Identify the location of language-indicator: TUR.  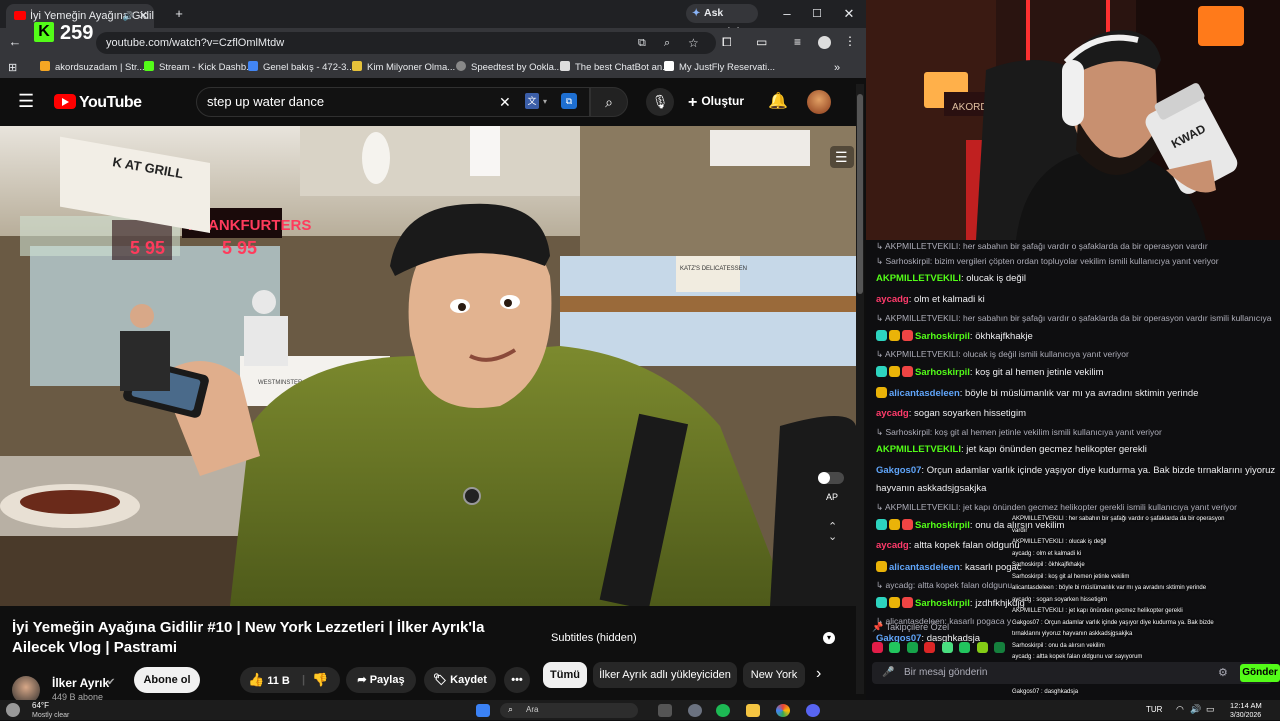
(1154, 710).